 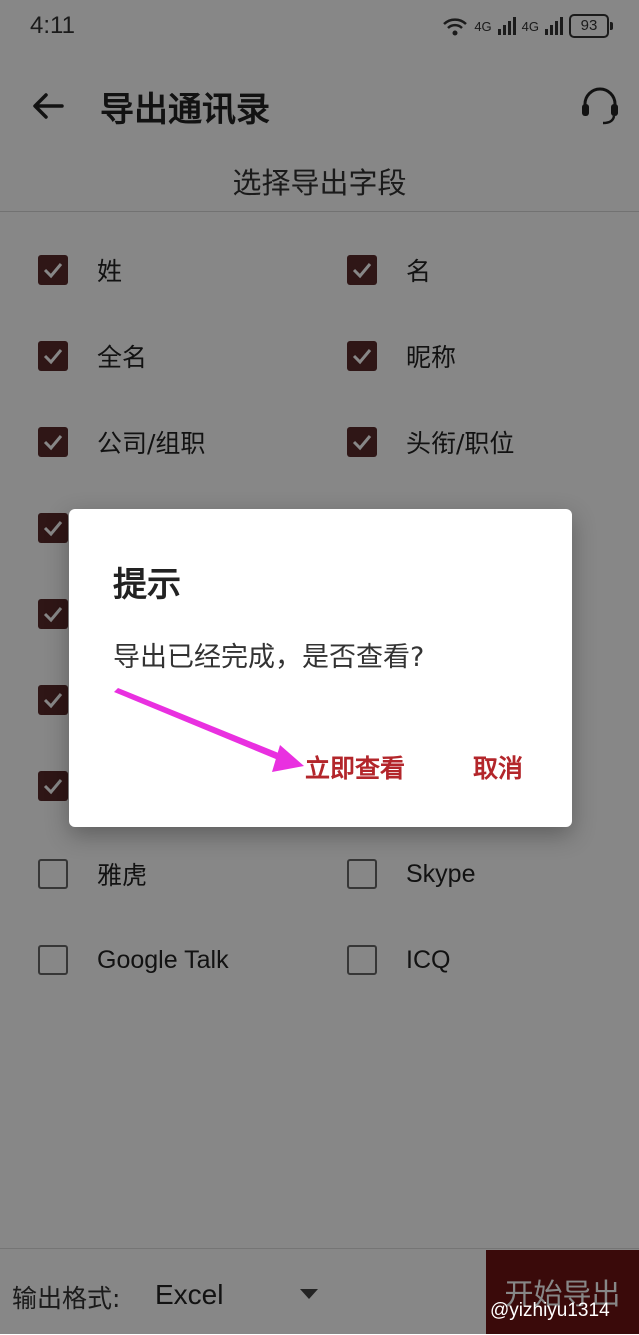 What do you see at coordinates (355, 767) in the screenshot?
I see `view-now-button: 立即查看` at bounding box center [355, 767].